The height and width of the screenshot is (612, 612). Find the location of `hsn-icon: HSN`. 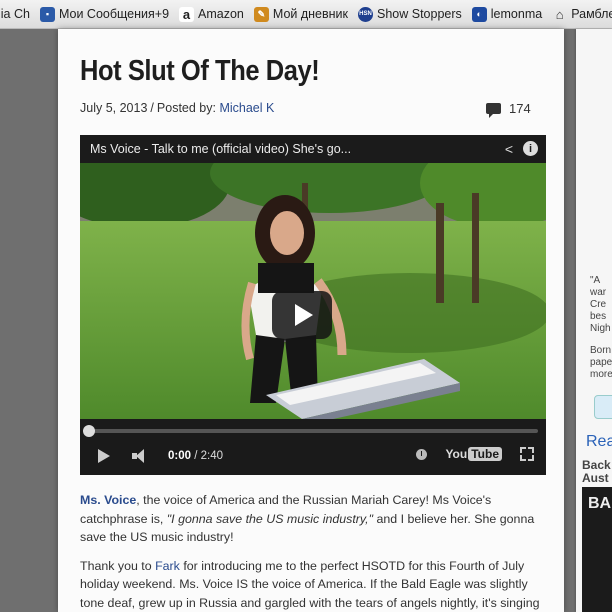

hsn-icon: HSN is located at coordinates (365, 14).